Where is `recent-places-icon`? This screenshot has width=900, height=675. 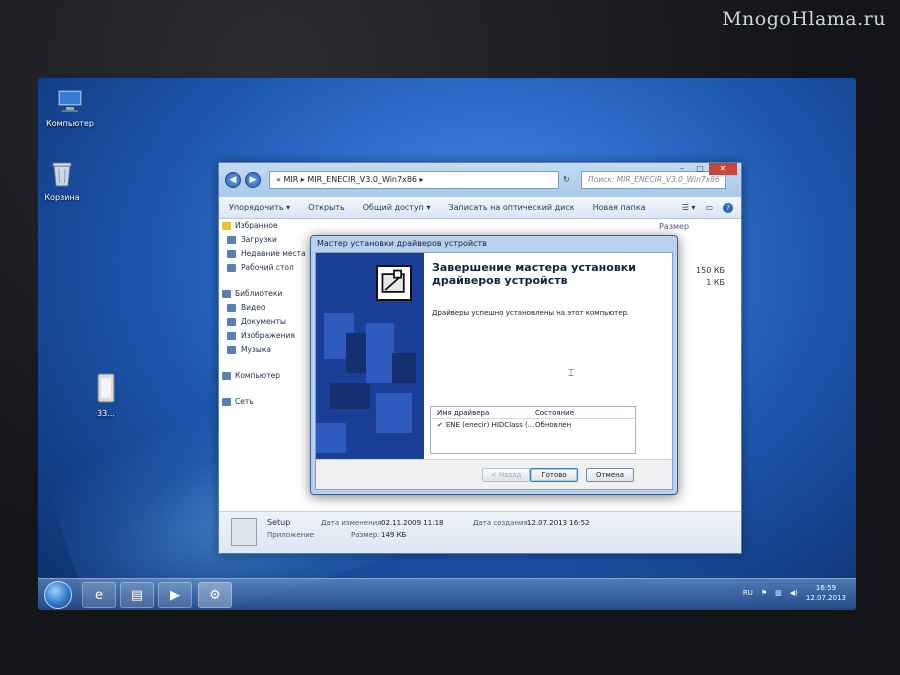
recent-places-icon is located at coordinates (231, 254).